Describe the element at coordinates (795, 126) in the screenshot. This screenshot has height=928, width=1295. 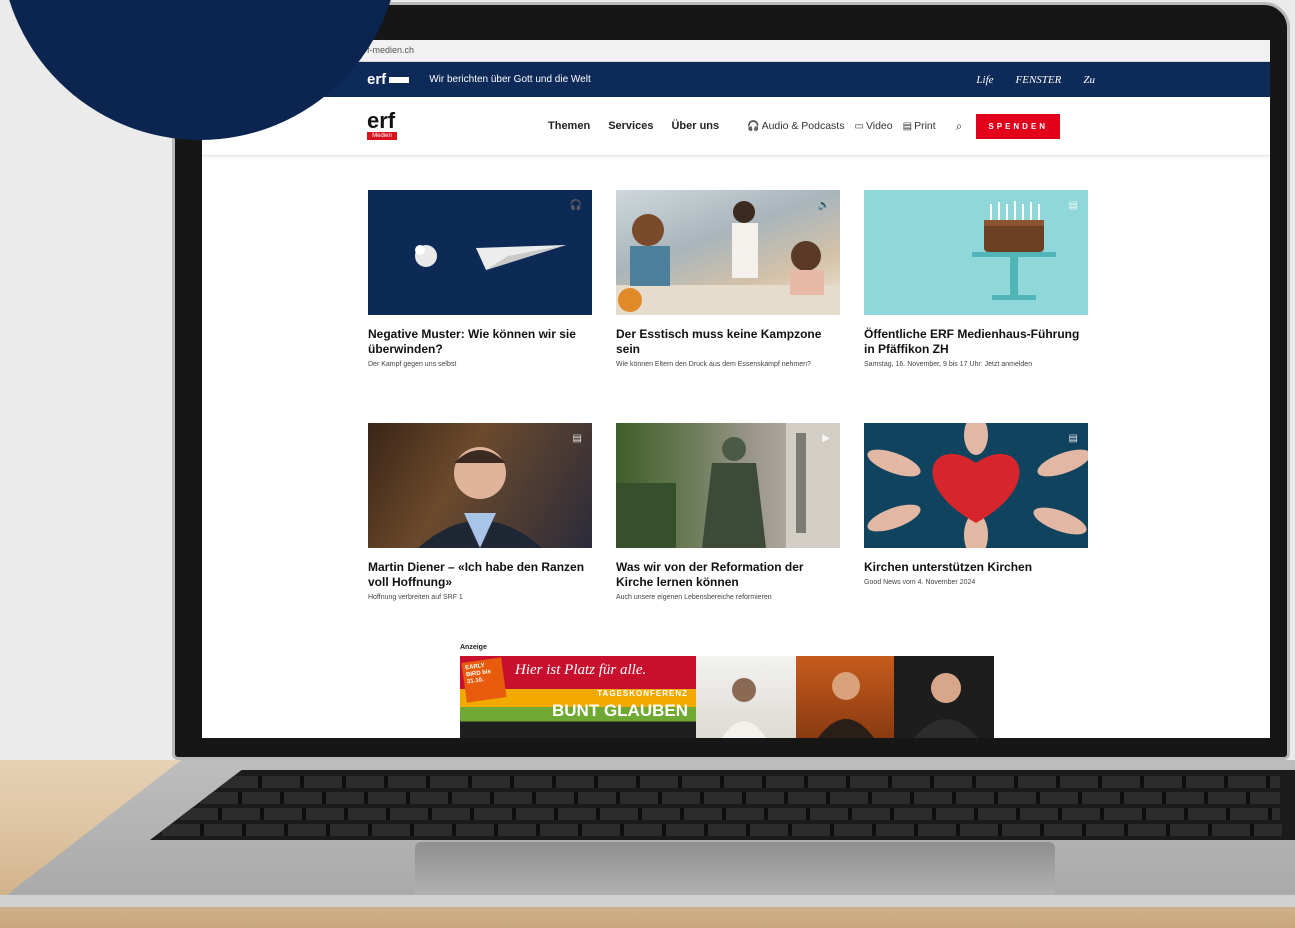
I see `nav-item-audio: 🎧 Audio & Podcasts` at that location.